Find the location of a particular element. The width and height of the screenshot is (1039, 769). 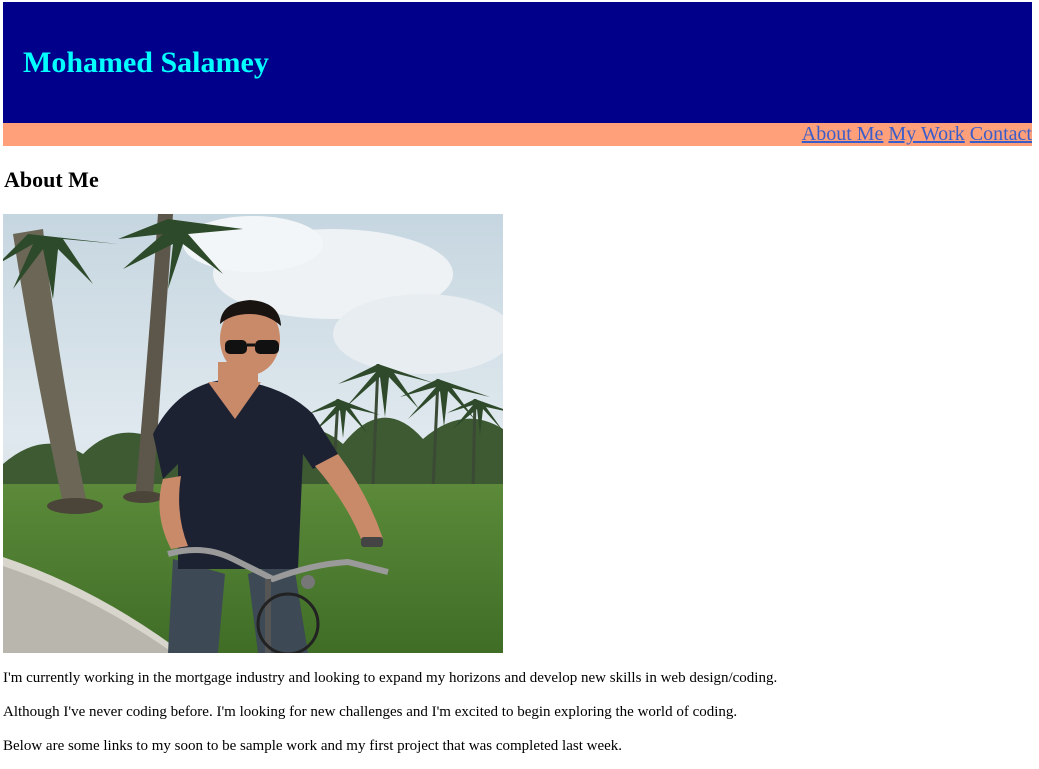

nav-bar: About Me My Work Contact is located at coordinates (517, 134).